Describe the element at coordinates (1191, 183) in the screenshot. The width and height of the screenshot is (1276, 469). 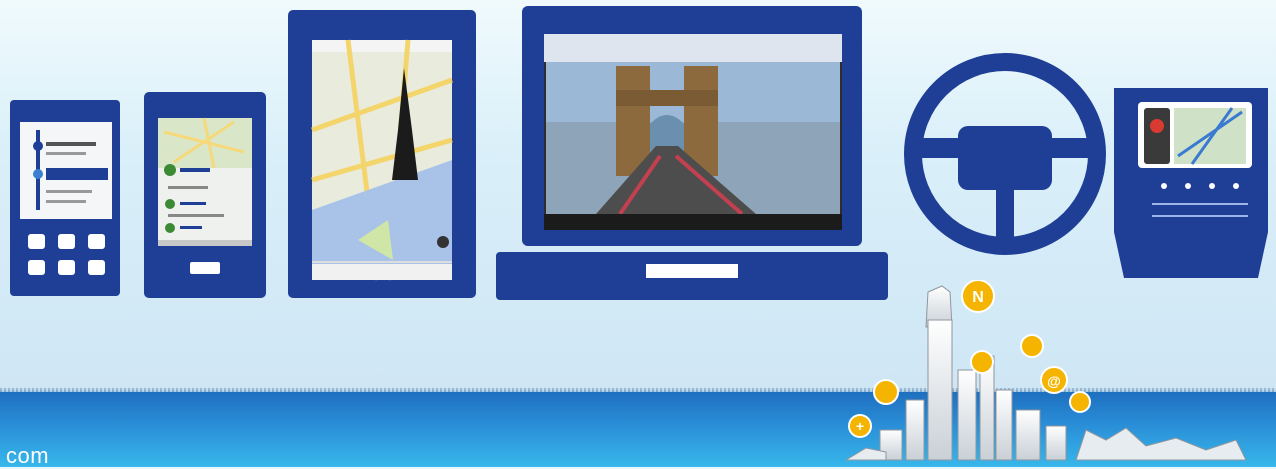
I see `car-dashboard-icon` at that location.